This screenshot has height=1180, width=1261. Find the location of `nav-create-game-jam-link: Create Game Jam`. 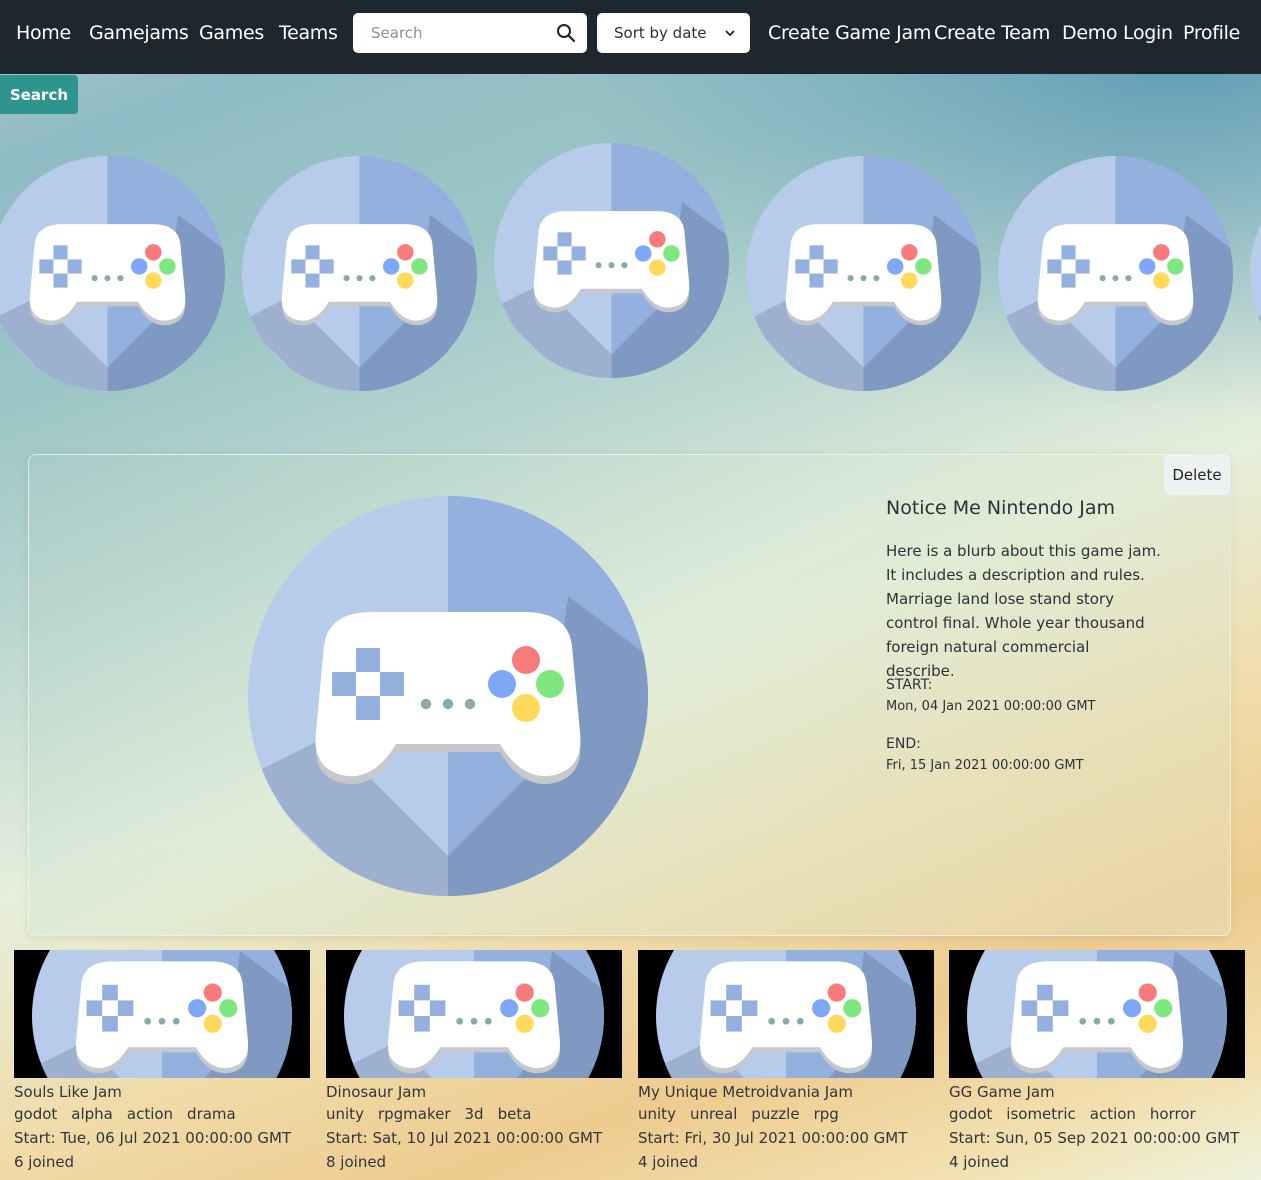

nav-create-game-jam-link: Create Game Jam is located at coordinates (849, 33).